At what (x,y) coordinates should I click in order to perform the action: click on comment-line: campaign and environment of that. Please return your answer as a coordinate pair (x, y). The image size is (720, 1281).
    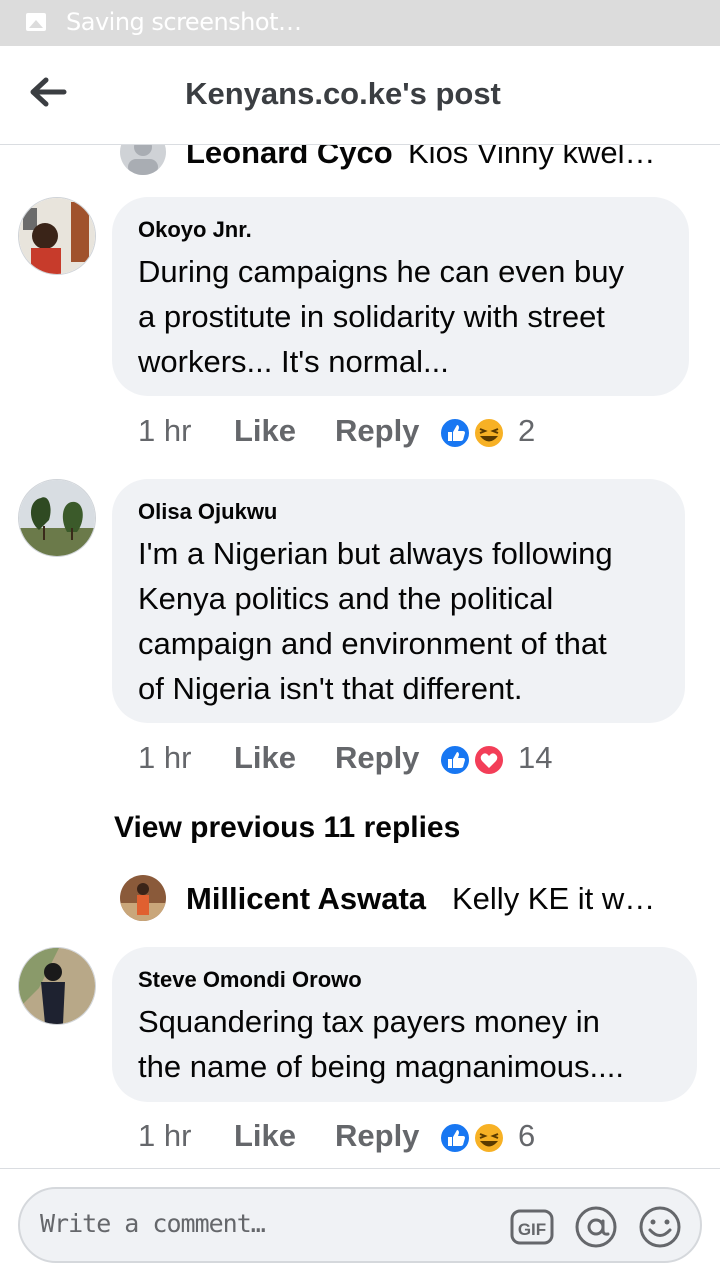
    Looking at the image, I should click on (372, 643).